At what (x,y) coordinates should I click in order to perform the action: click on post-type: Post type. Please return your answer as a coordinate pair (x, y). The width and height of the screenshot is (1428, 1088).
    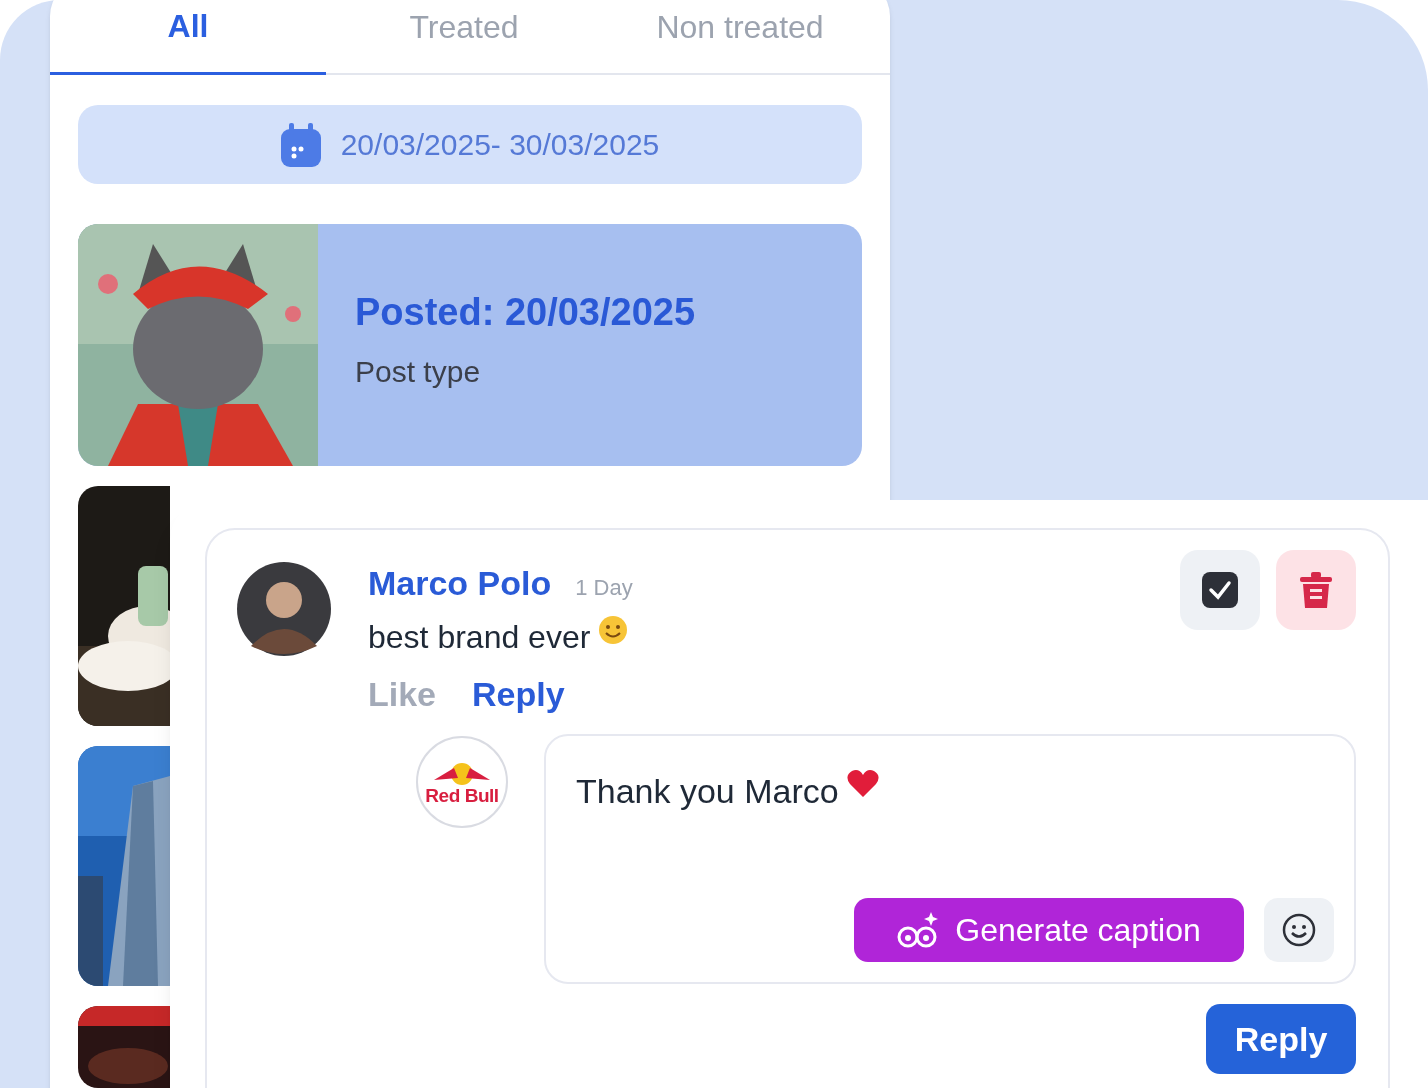
    Looking at the image, I should click on (418, 372).